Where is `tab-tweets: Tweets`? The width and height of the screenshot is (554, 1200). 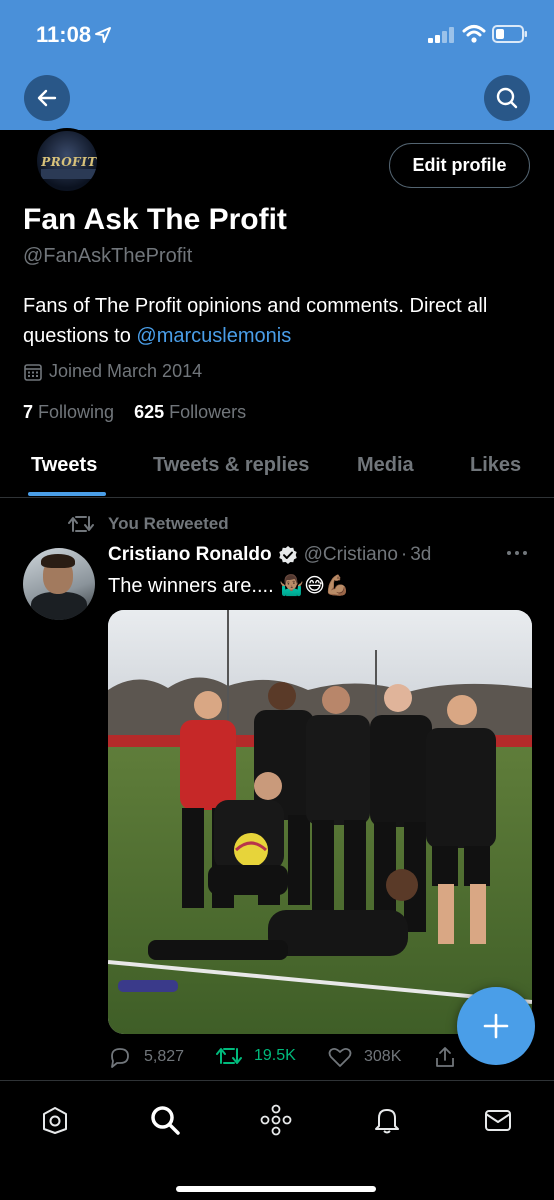 tab-tweets: Tweets is located at coordinates (64, 465).